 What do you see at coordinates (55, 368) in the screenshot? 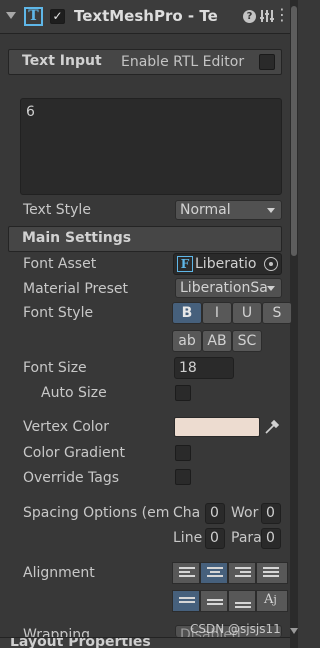
I see `font-size-label: Font Size` at bounding box center [55, 368].